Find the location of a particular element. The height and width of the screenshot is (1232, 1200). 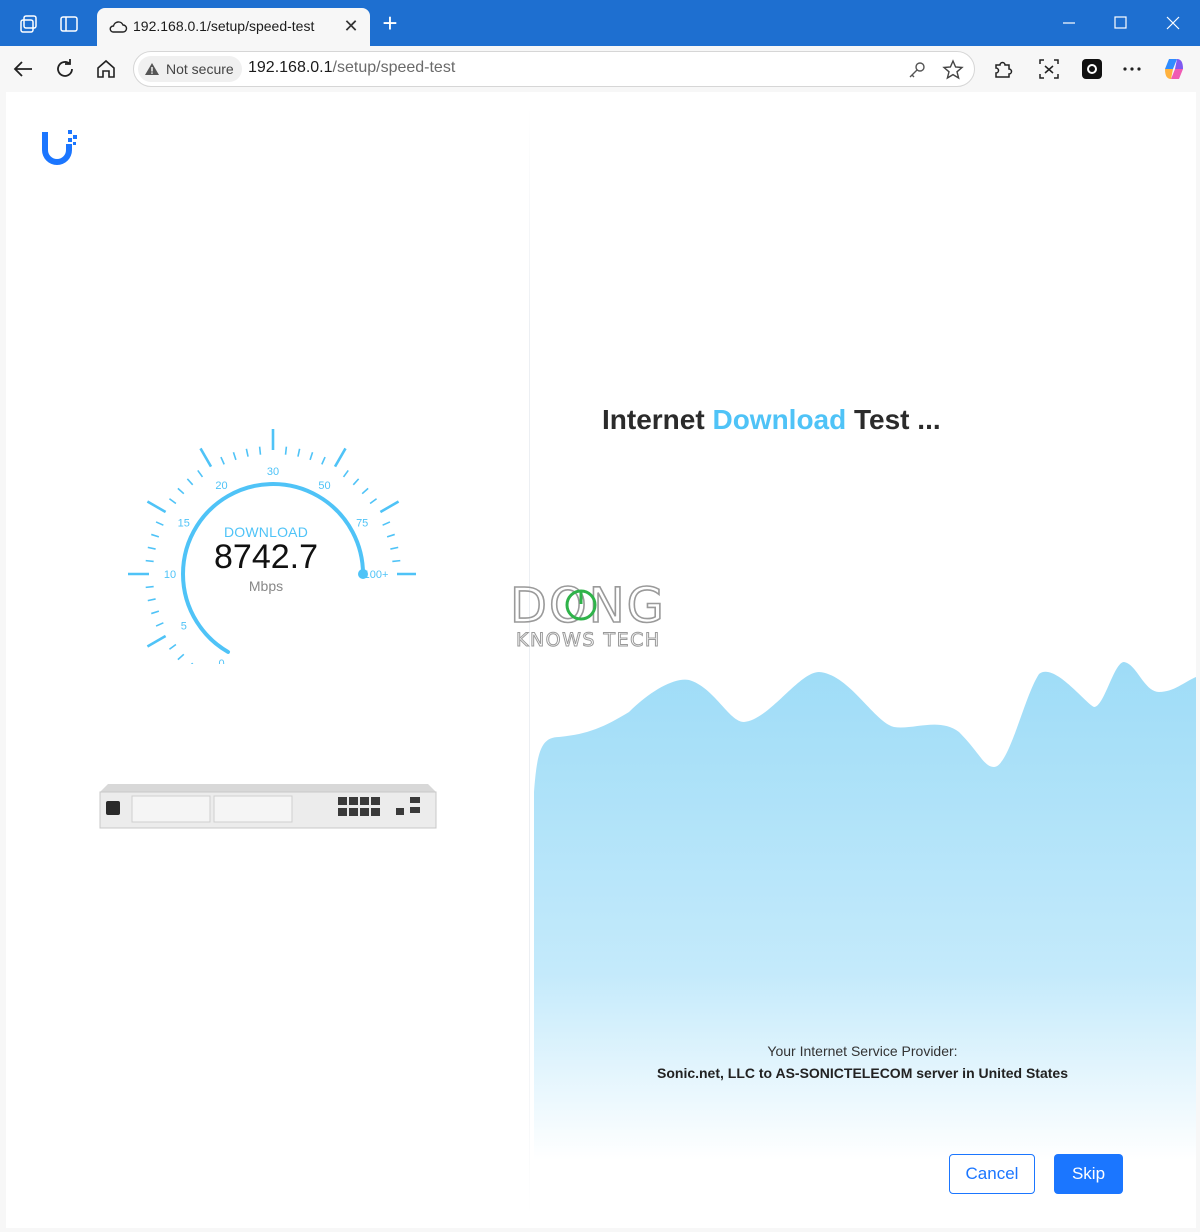

security-indicator: Not secure is located at coordinates (190, 69).